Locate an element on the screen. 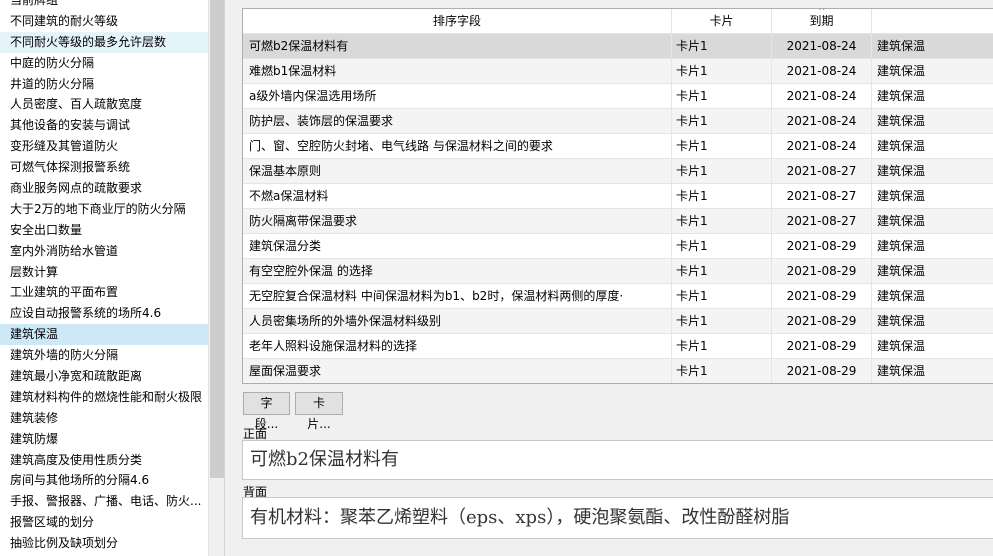 This screenshot has height=556, width=993. column-header-deck is located at coordinates (932, 21).